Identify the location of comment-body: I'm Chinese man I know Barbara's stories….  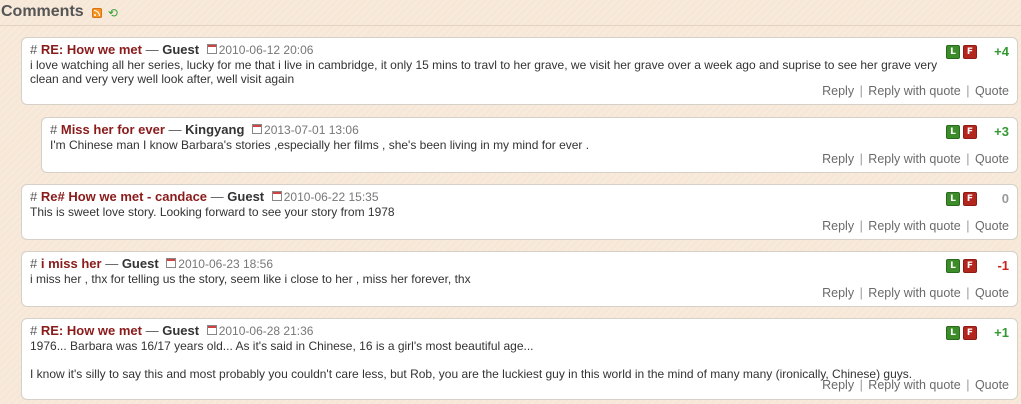
(319, 145).